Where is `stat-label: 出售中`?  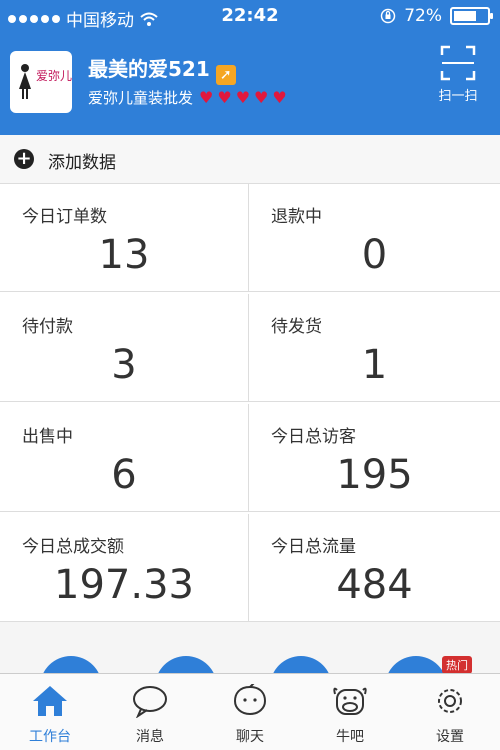
stat-label: 出售中 is located at coordinates (47, 437).